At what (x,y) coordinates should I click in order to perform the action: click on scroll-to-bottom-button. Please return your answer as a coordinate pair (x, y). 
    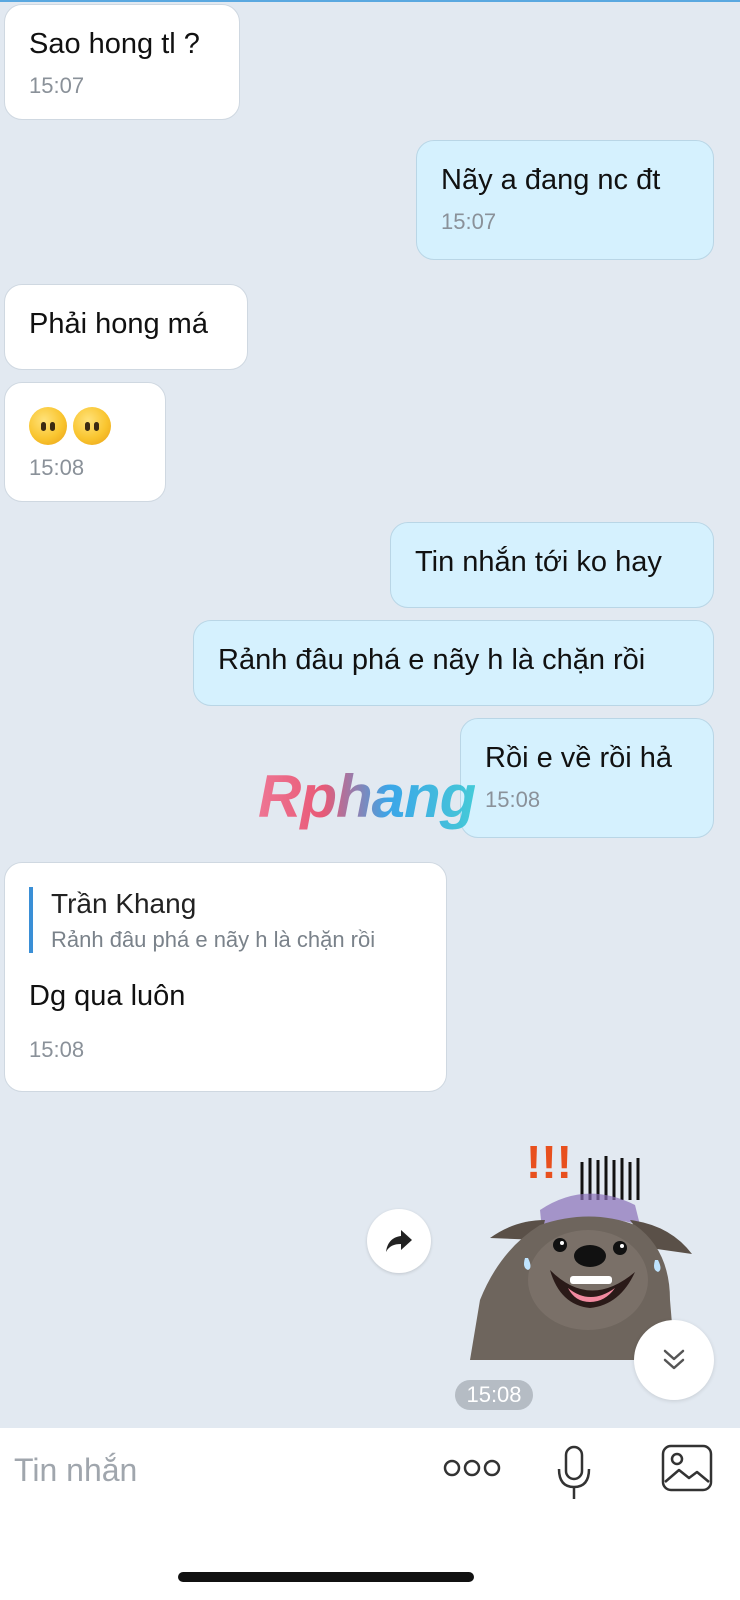
    Looking at the image, I should click on (674, 1360).